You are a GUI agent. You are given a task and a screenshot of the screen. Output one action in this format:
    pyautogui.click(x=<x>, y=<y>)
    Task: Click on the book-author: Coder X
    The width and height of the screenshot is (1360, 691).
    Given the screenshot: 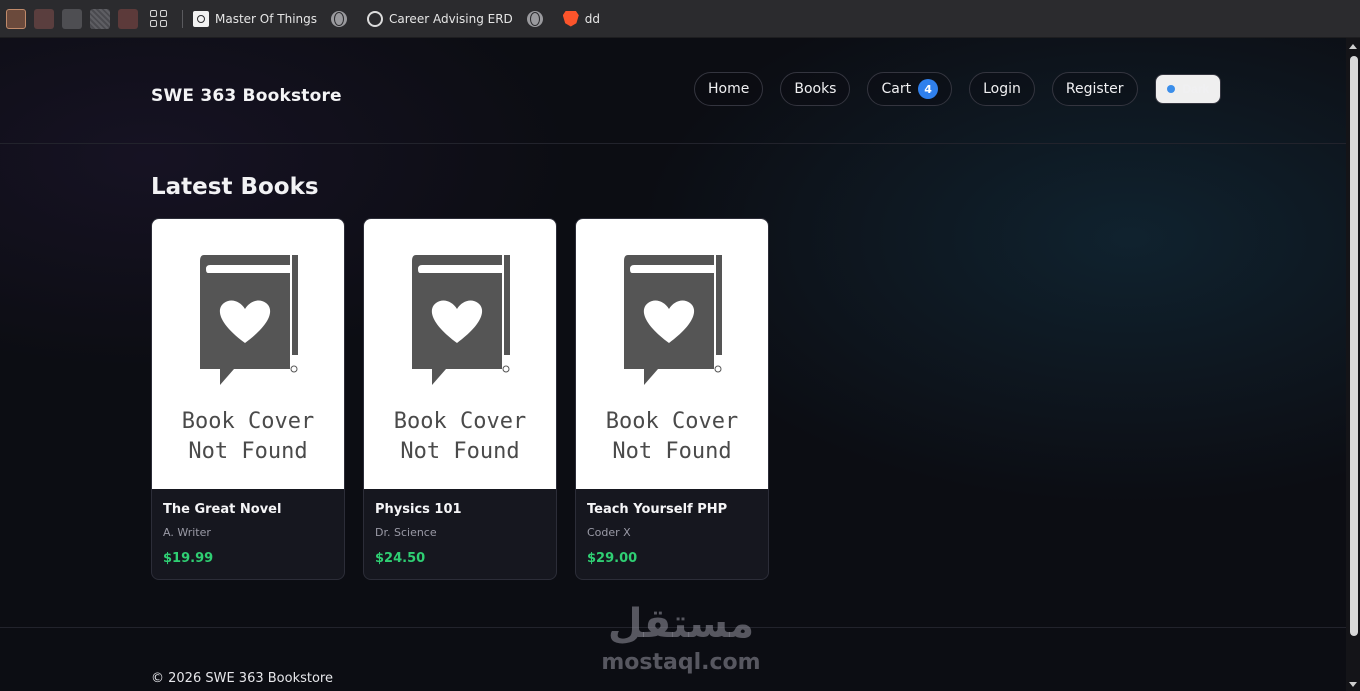 What is the action you would take?
    pyautogui.click(x=609, y=532)
    